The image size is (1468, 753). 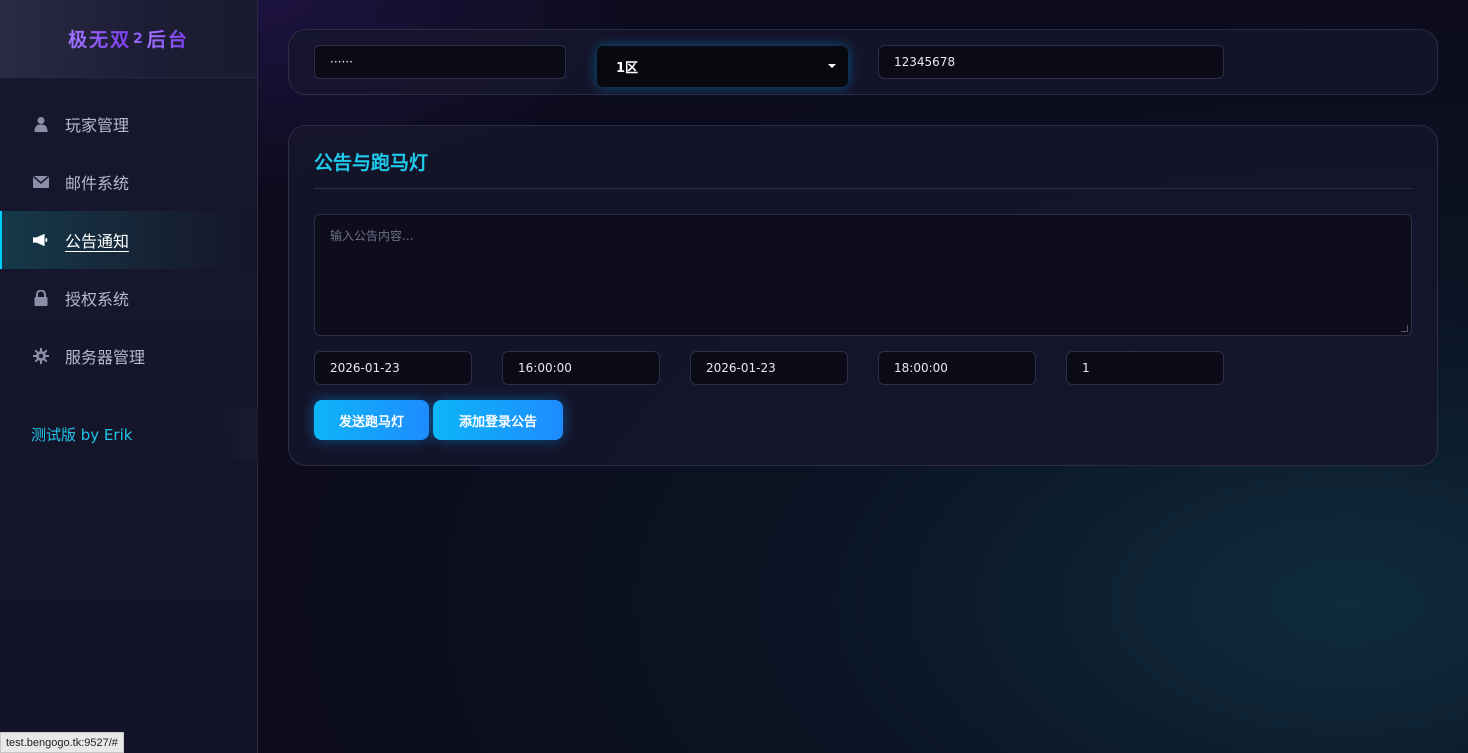 What do you see at coordinates (440, 62) in the screenshot?
I see `password-field: ······` at bounding box center [440, 62].